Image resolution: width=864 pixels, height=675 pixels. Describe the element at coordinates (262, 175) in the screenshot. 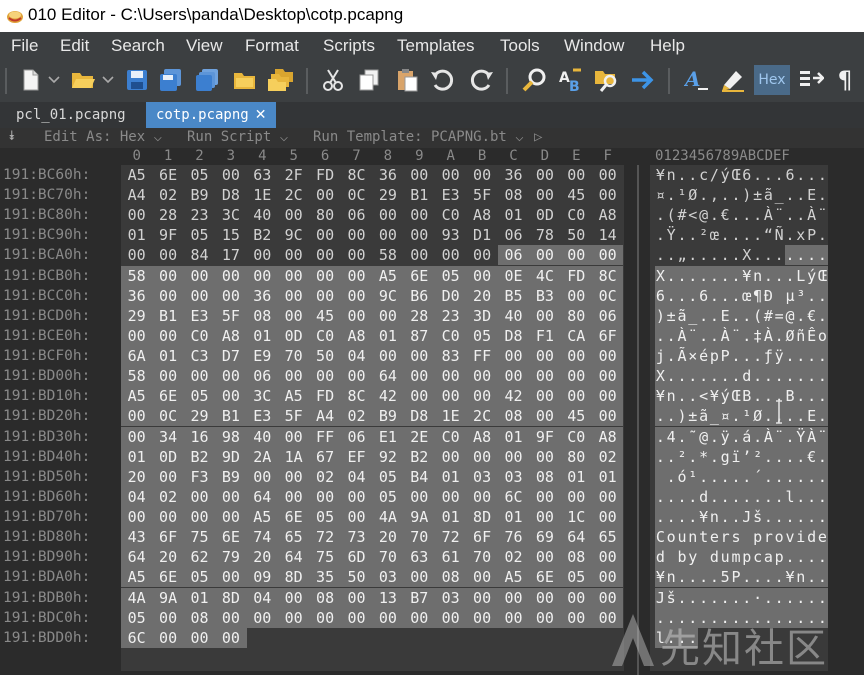

I see `hex-byte: 63` at that location.